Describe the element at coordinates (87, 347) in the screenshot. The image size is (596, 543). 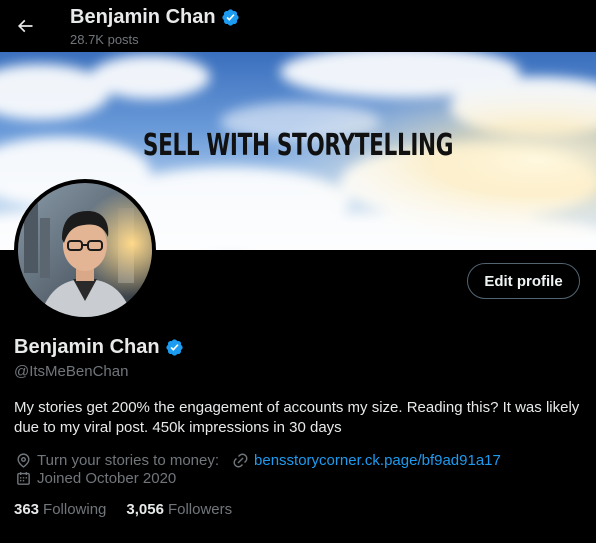
I see `profile-name: Benjamin Chan` at that location.